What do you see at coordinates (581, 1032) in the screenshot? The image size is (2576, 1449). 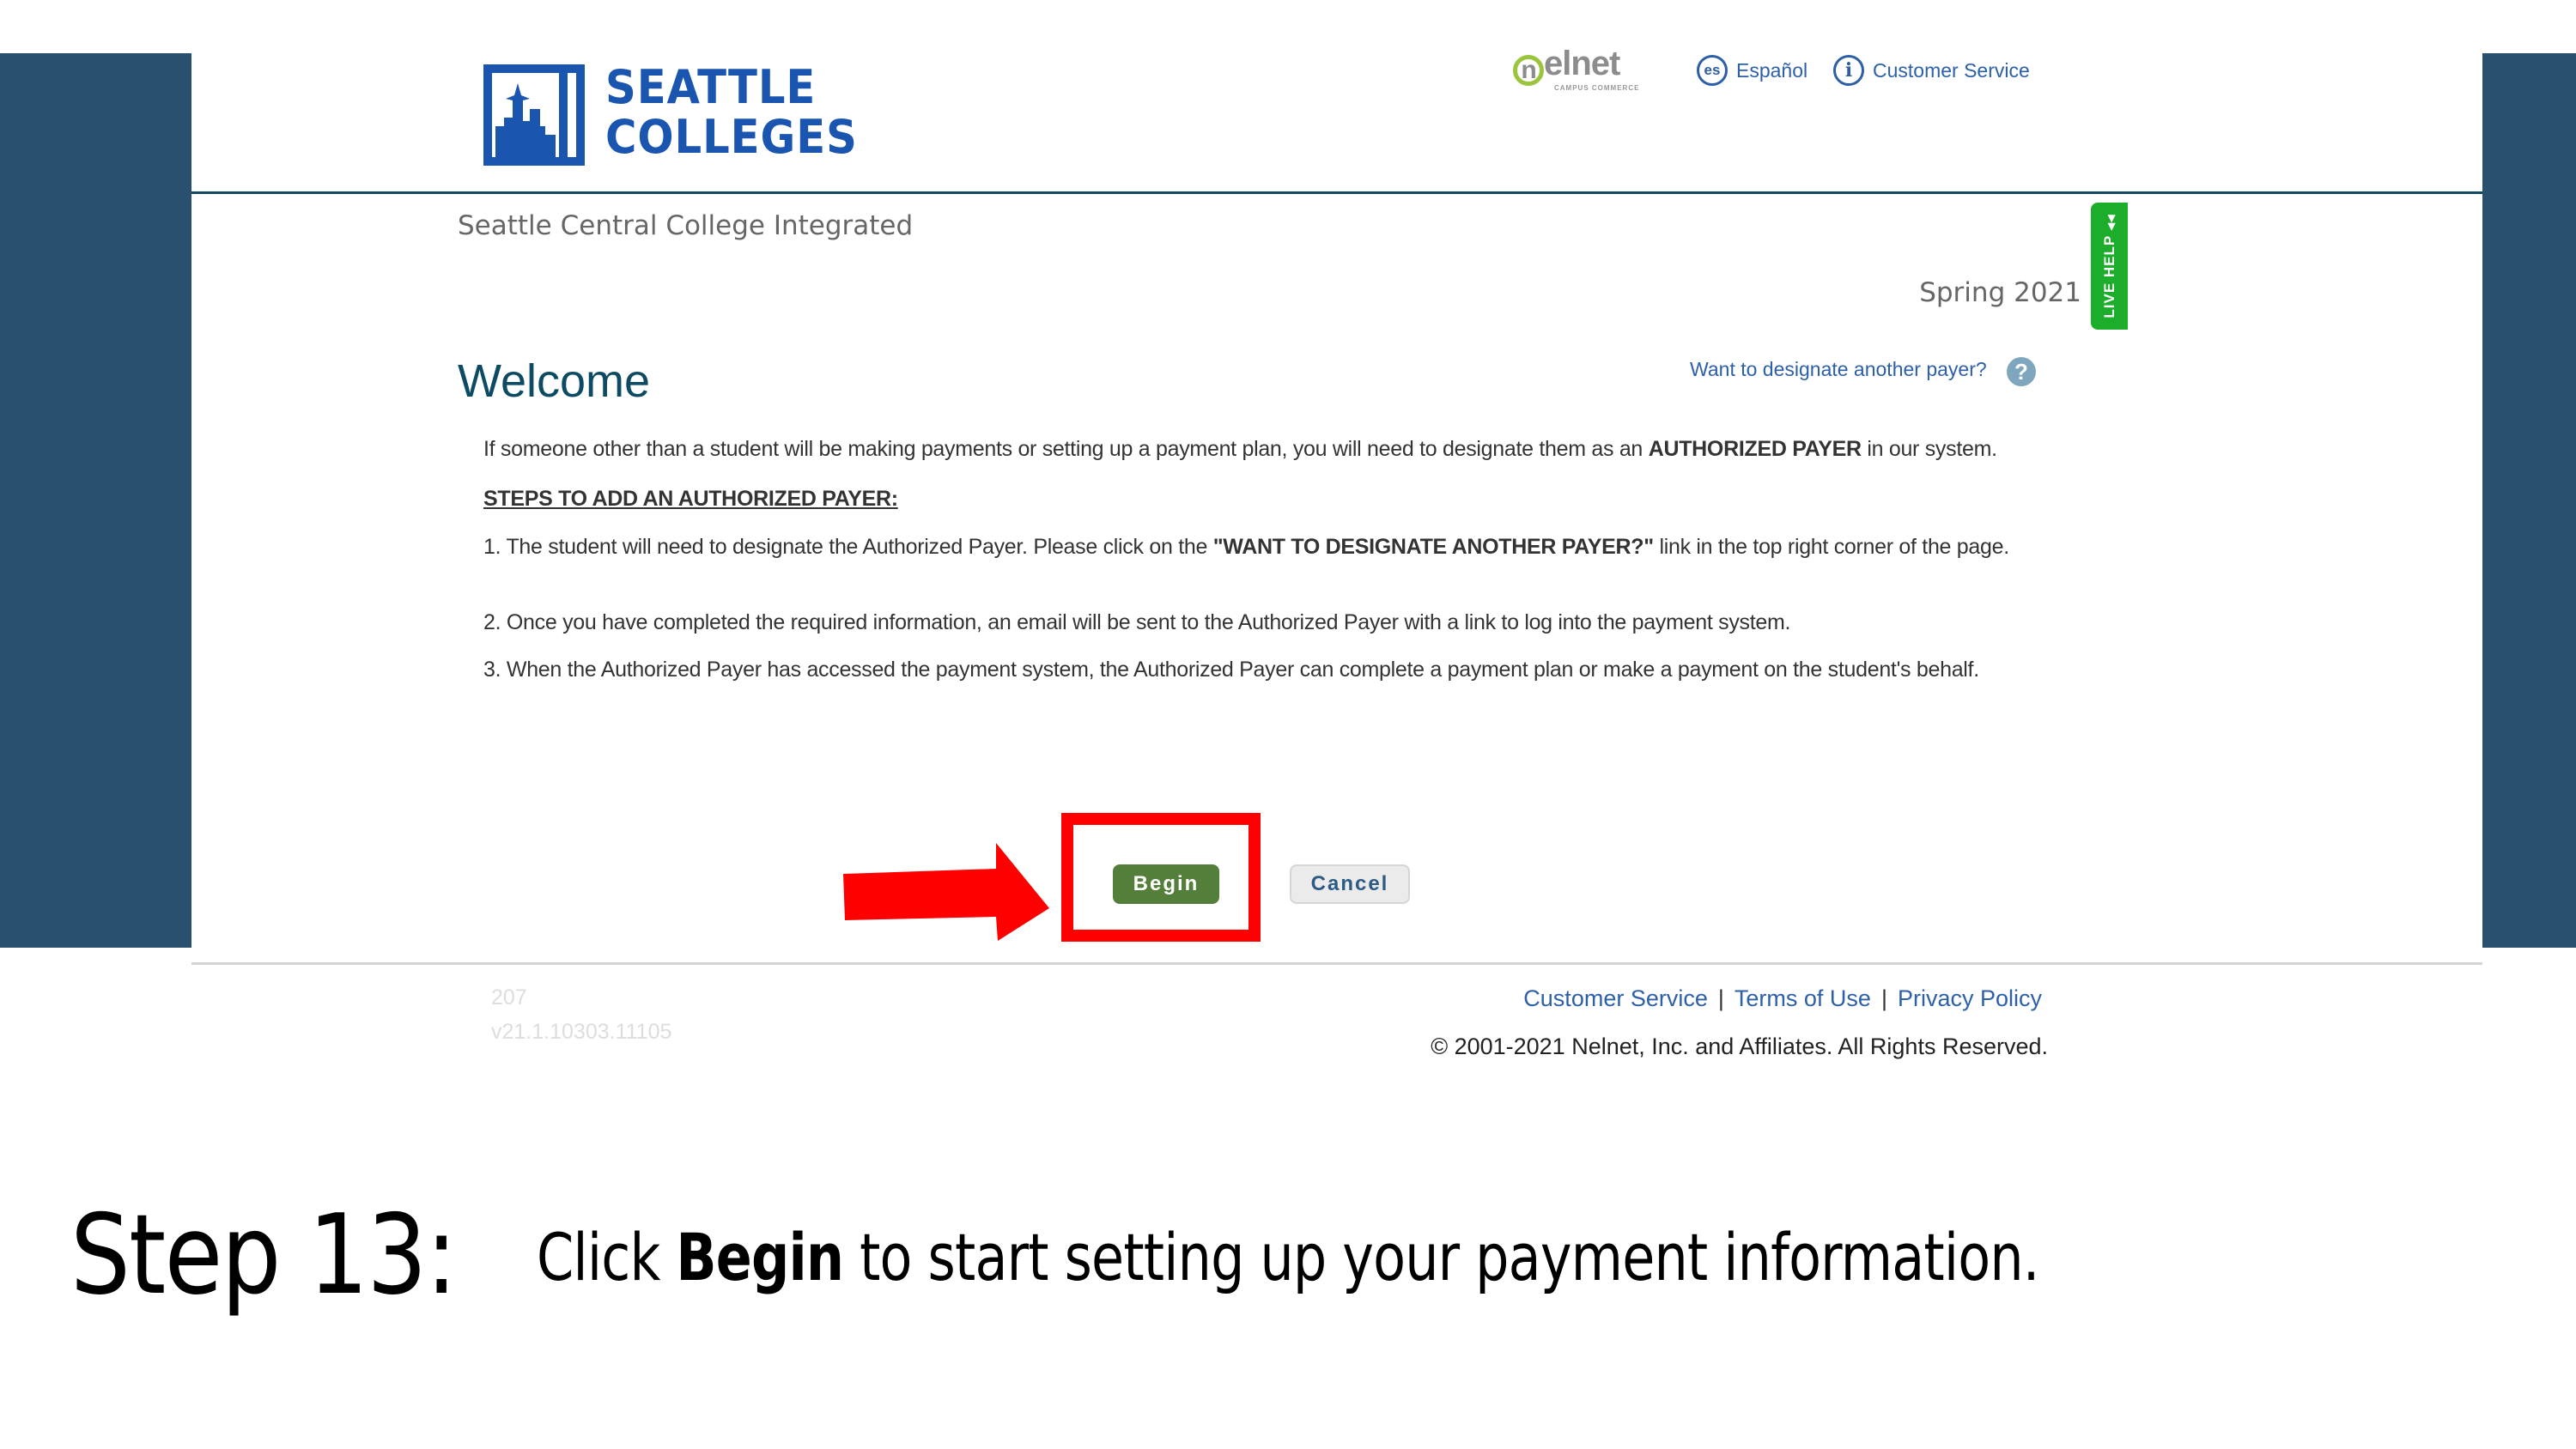 I see `footer-version: v21.1.10303.11105` at bounding box center [581, 1032].